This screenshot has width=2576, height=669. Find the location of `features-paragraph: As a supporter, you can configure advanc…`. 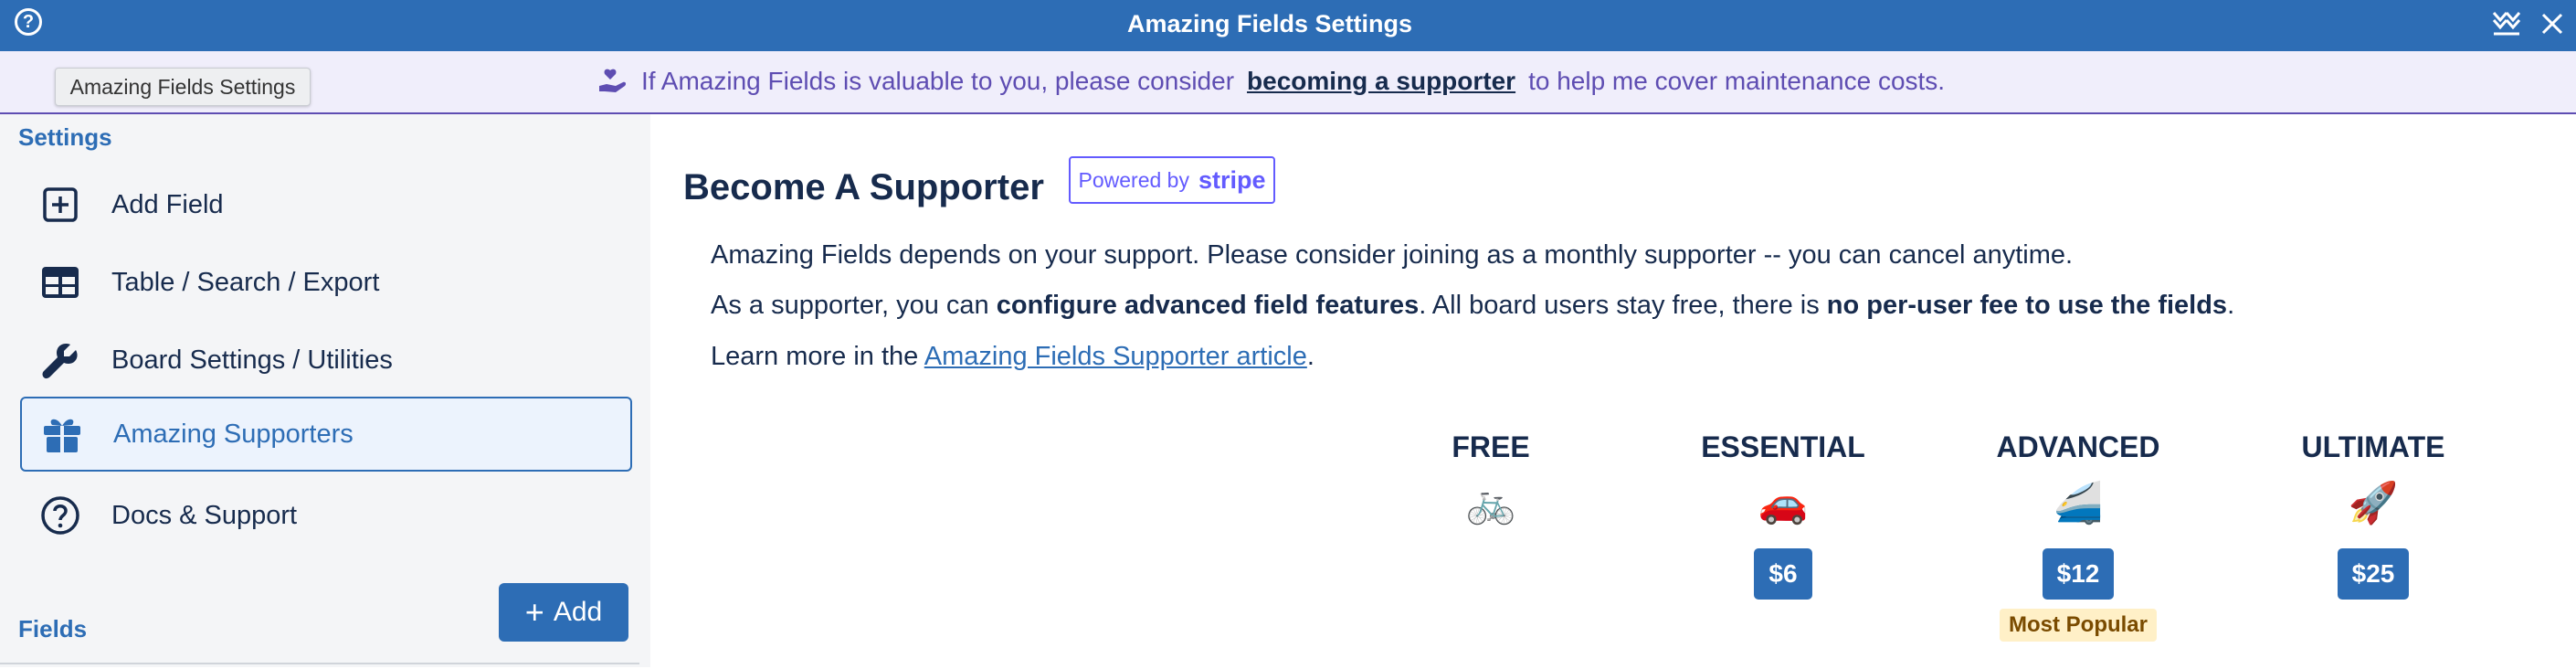

features-paragraph: As a supporter, you can configure advanc… is located at coordinates (1472, 306).